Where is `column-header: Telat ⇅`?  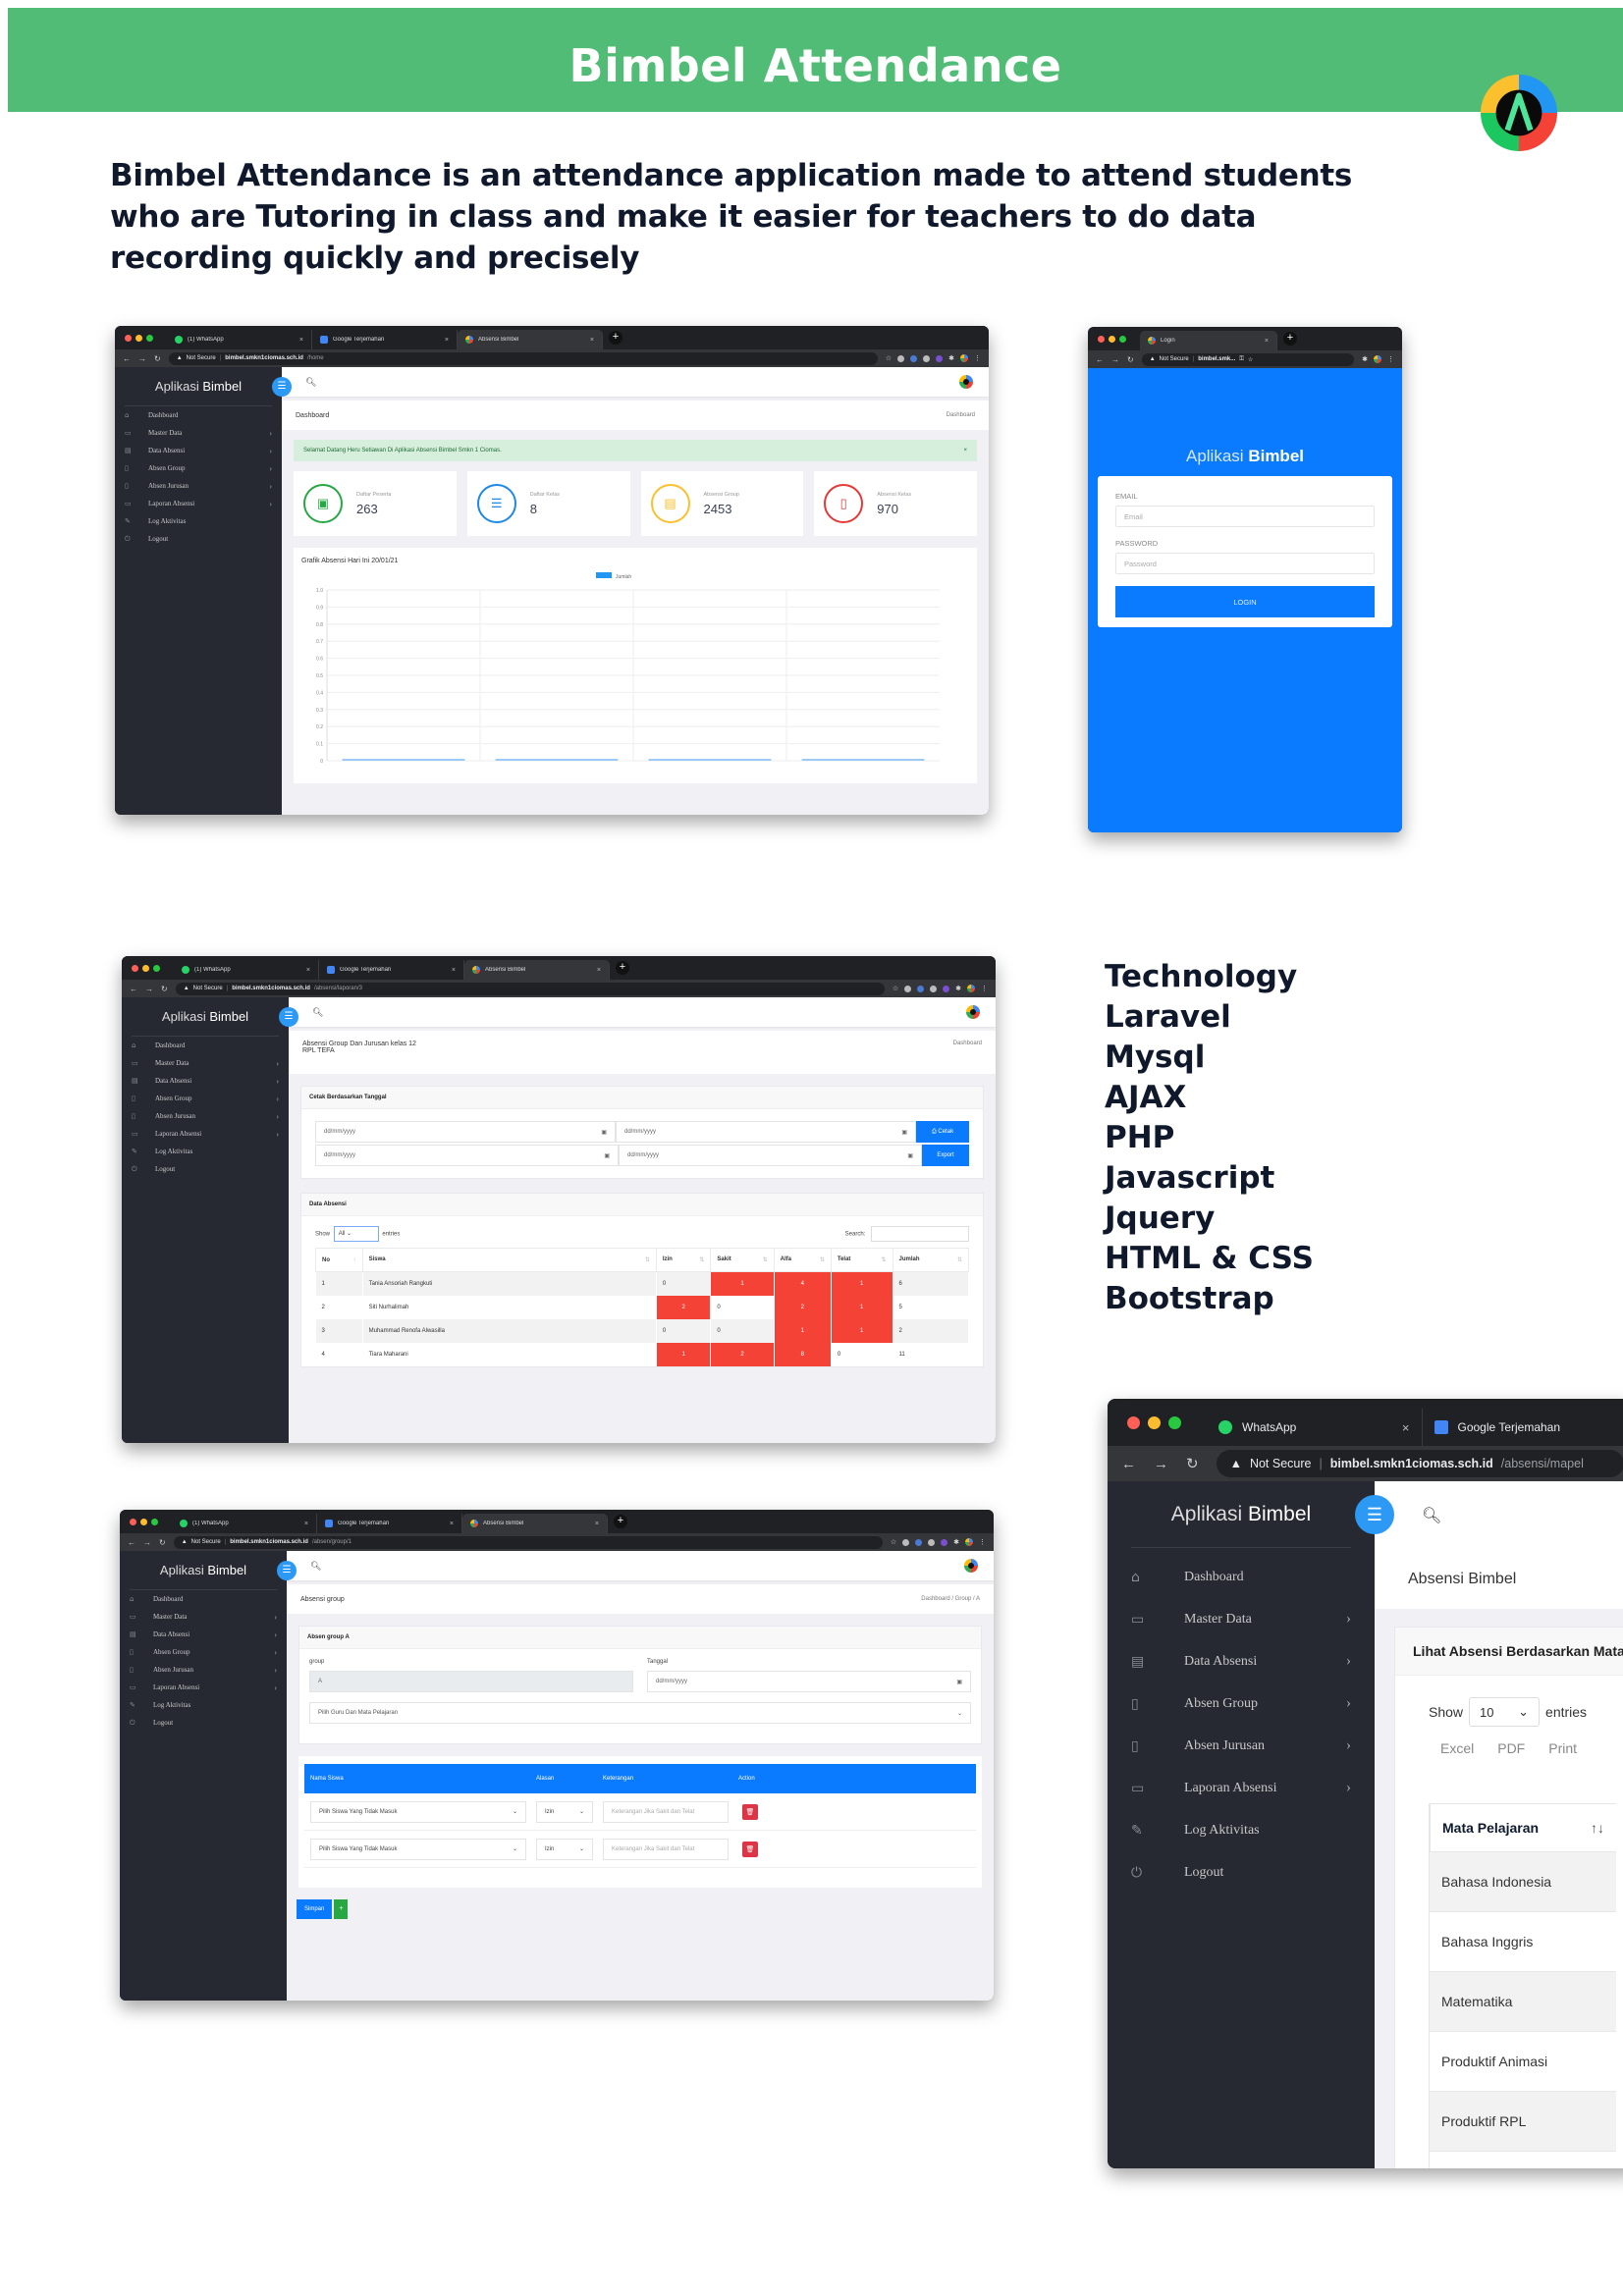 column-header: Telat ⇅ is located at coordinates (861, 1260).